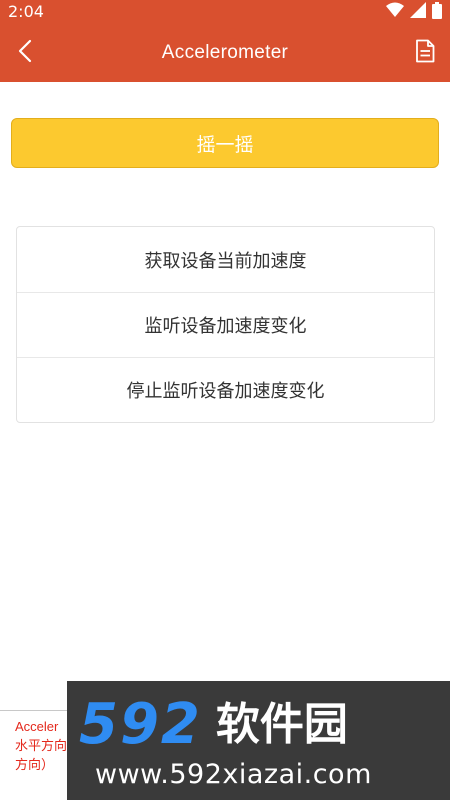 Image resolution: width=450 pixels, height=800 pixels. I want to click on app-bar: Accelerometer, so click(225, 53).